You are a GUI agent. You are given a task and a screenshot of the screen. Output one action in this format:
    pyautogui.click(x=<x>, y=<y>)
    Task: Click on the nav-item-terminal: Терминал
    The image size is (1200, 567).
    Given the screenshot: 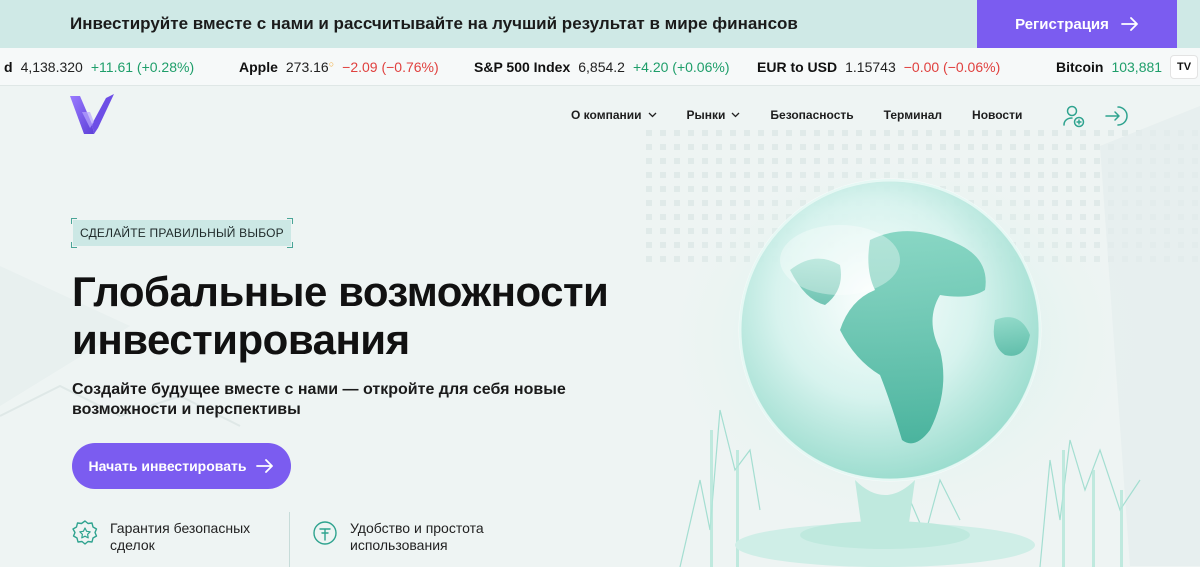 What is the action you would take?
    pyautogui.click(x=913, y=115)
    